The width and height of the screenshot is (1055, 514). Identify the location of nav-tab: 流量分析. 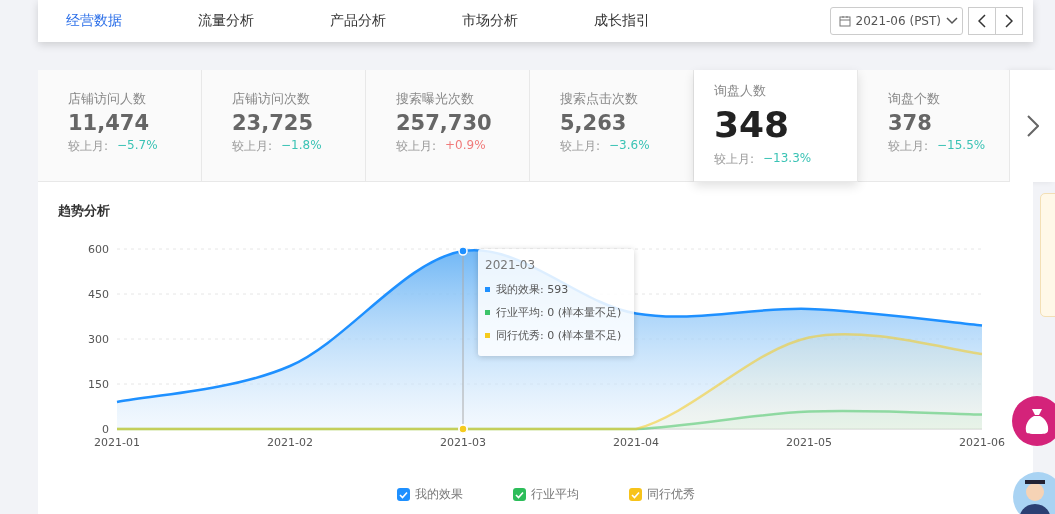
(264, 21).